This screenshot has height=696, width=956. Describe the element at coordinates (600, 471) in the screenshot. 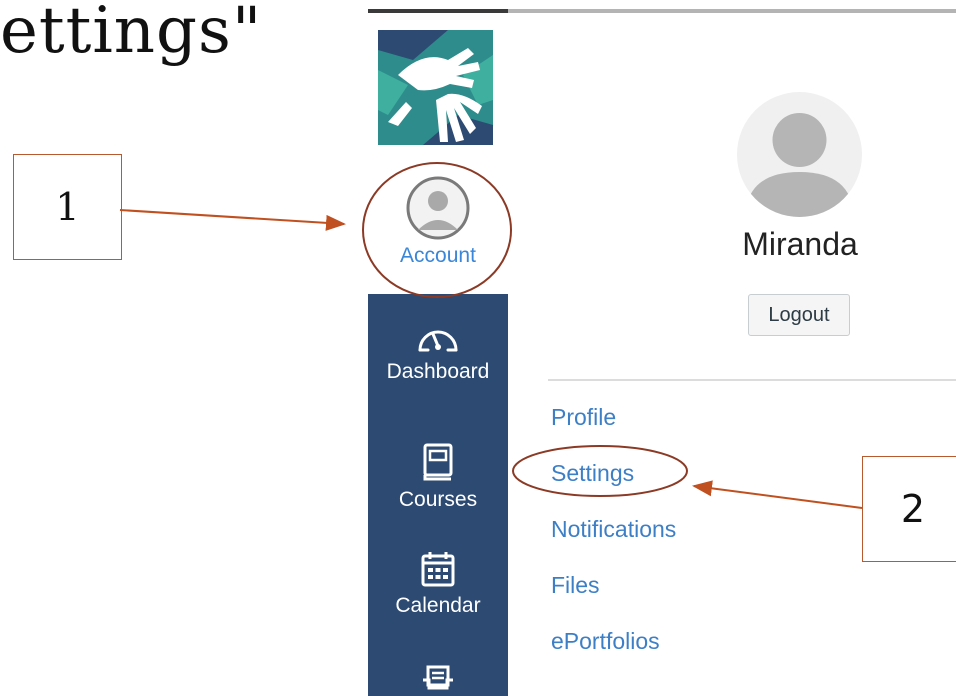

I see `settings-highlight-ellipse` at that location.